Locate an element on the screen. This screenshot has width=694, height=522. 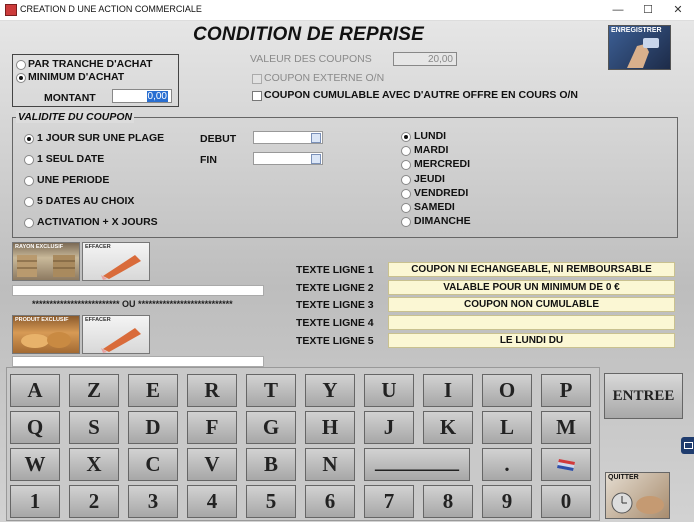
minimize-button: — is located at coordinates (618, 10).